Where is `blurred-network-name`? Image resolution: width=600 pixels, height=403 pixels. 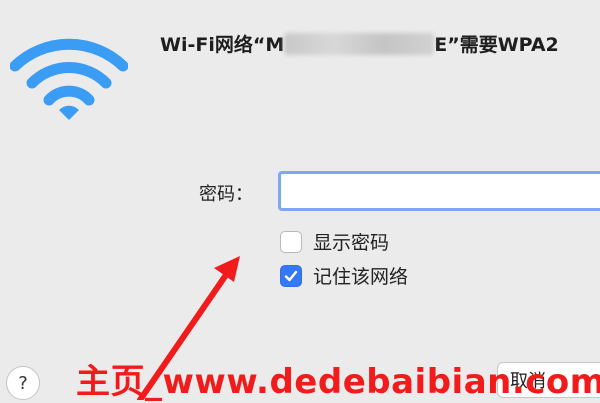 blurred-network-name is located at coordinates (359, 44).